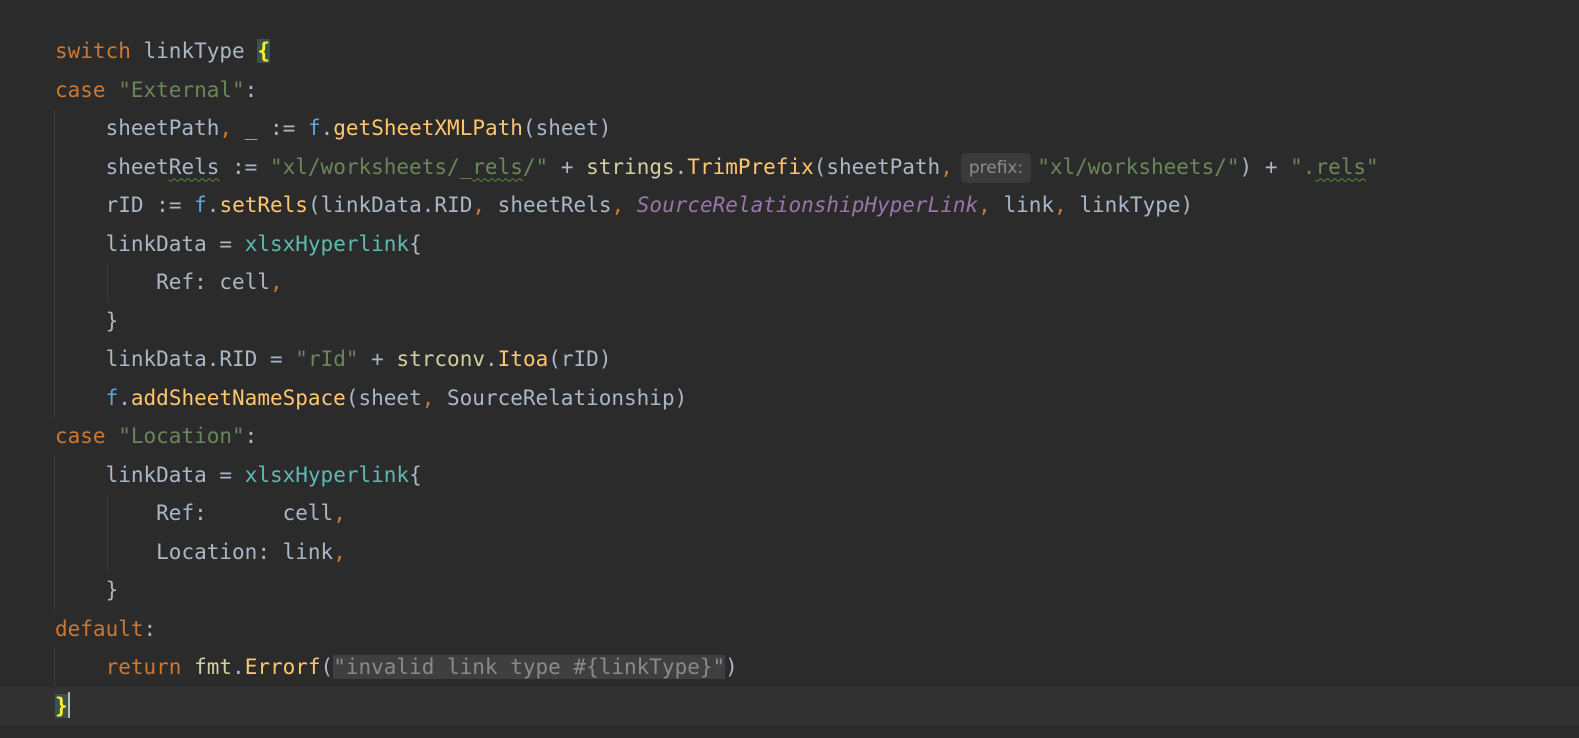  I want to click on matched-brace: {, so click(263, 51).